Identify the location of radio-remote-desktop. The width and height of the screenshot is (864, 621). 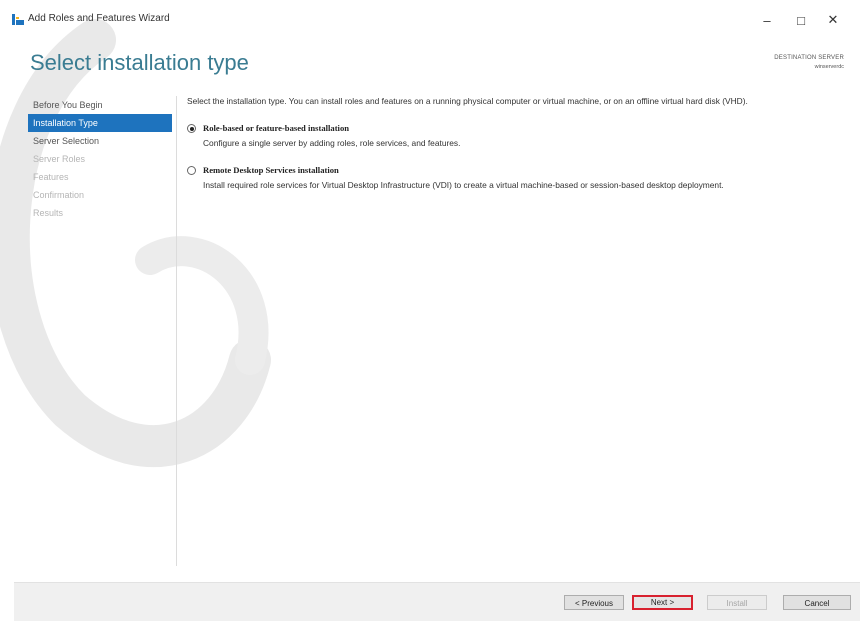
(191, 170).